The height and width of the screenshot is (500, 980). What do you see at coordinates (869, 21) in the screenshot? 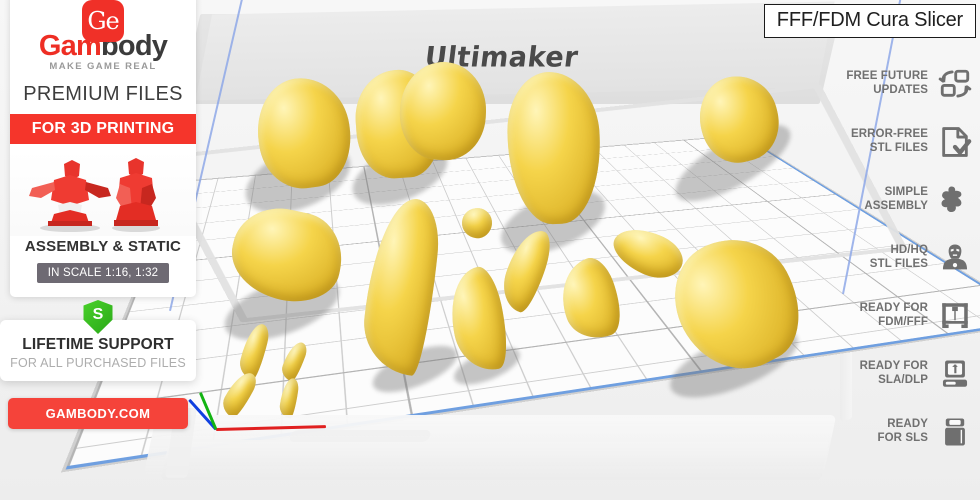
I see `slicer-title-badge: FFF/FDM Cura Slicer` at bounding box center [869, 21].